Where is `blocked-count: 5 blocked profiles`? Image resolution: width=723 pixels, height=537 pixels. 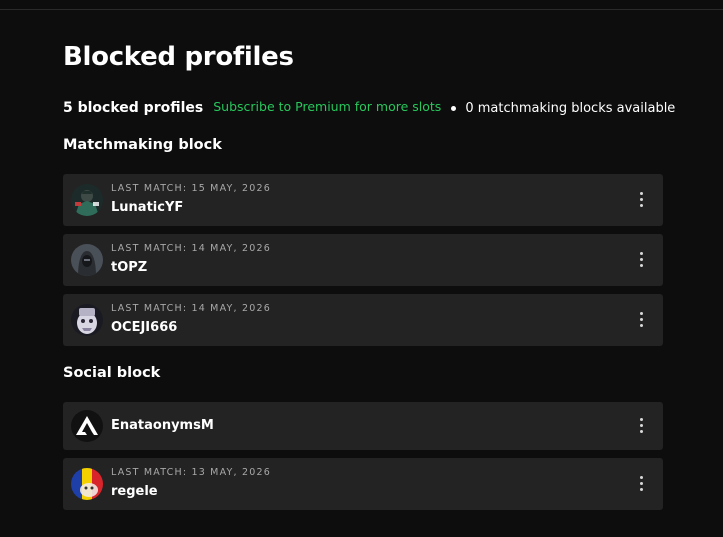
blocked-count: 5 blocked profiles is located at coordinates (133, 108).